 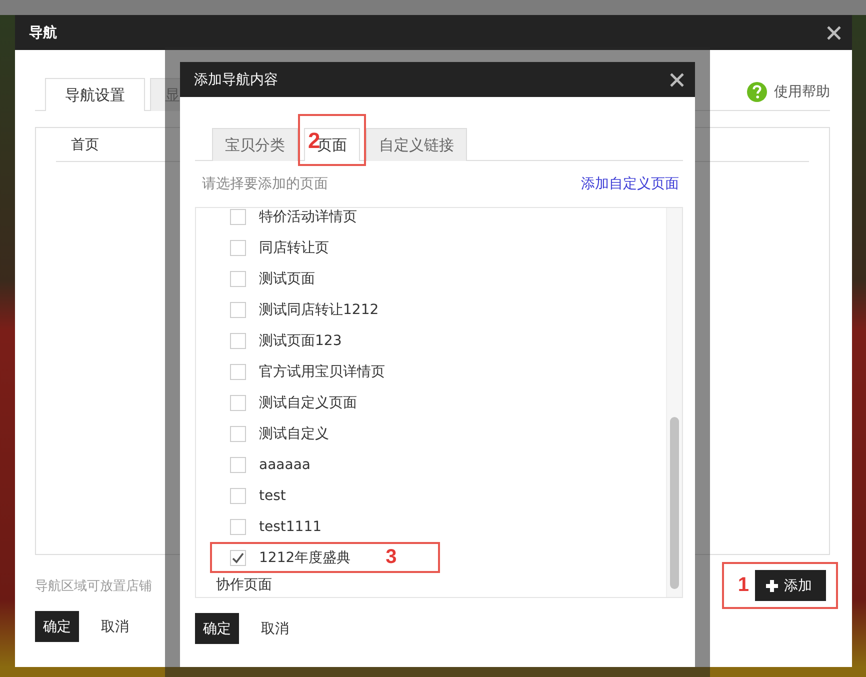 I want to click on page-label: 测试自定义页面, so click(x=308, y=403).